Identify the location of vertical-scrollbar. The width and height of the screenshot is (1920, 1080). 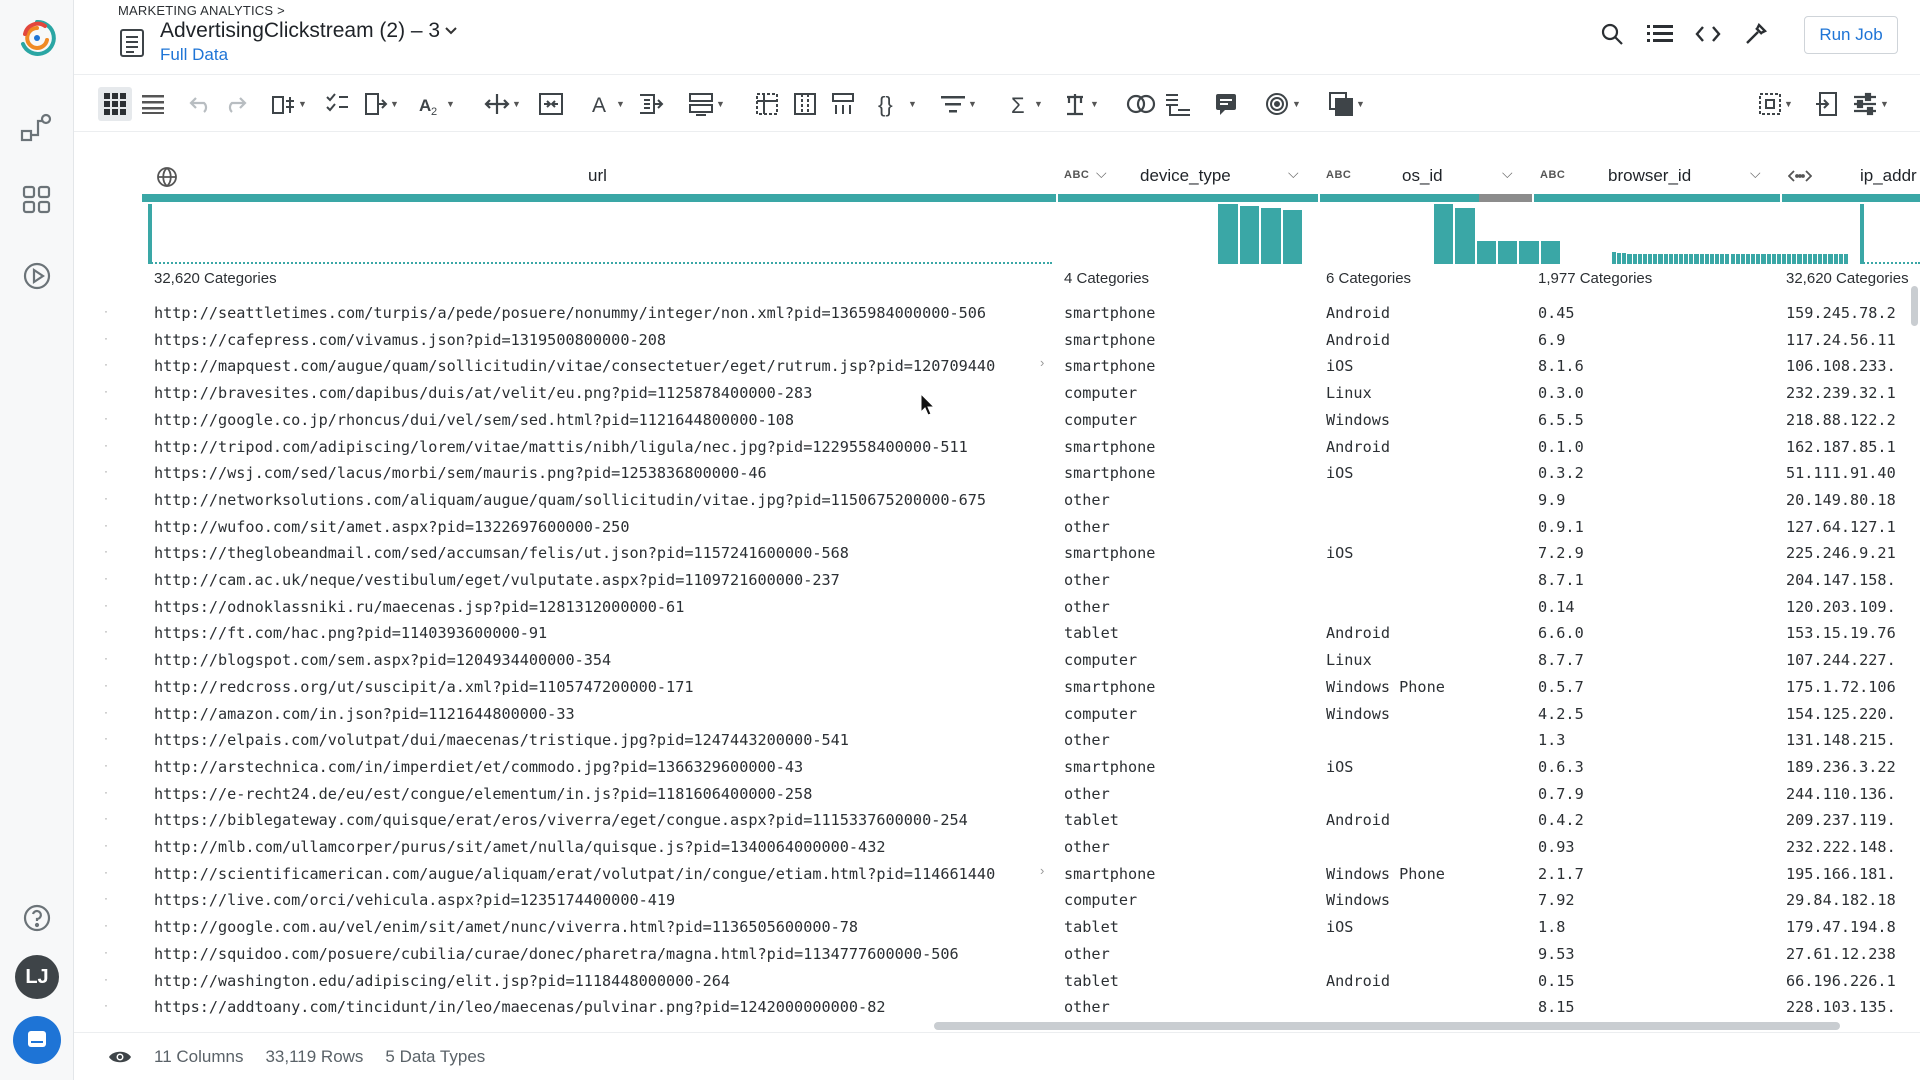
(1914, 306).